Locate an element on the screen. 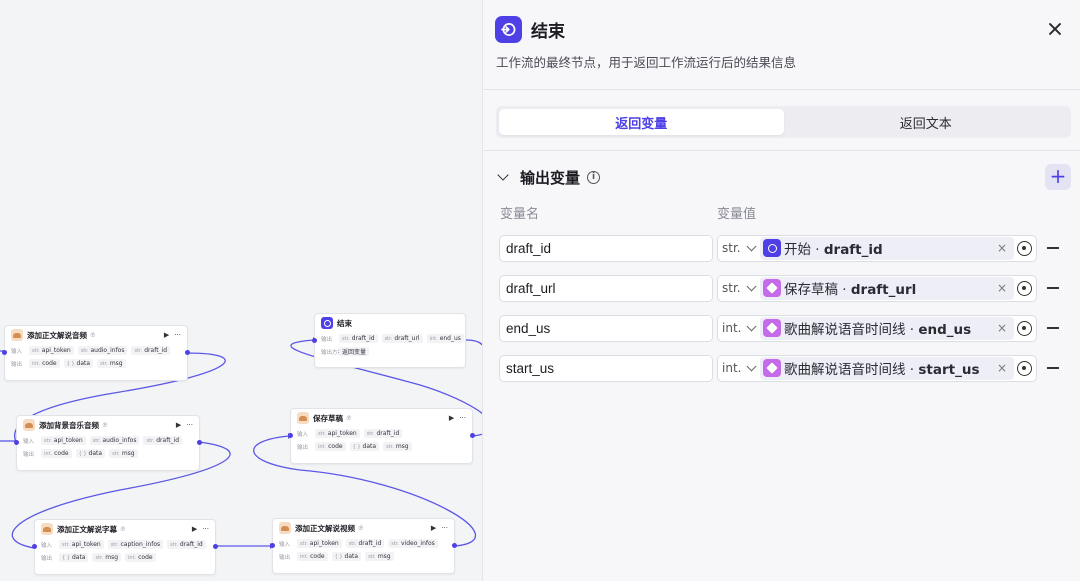 The width and height of the screenshot is (1080, 581). close-icon is located at coordinates (1055, 29).